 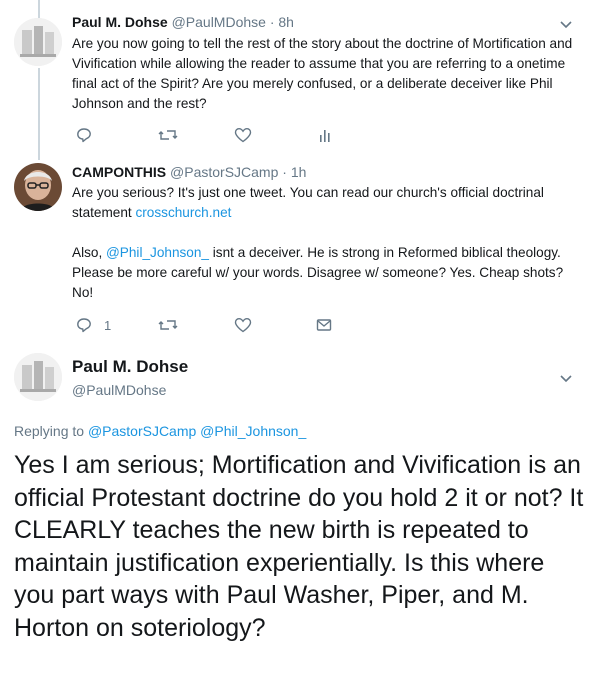 I want to click on tweet-actions: 1, so click(x=222, y=325).